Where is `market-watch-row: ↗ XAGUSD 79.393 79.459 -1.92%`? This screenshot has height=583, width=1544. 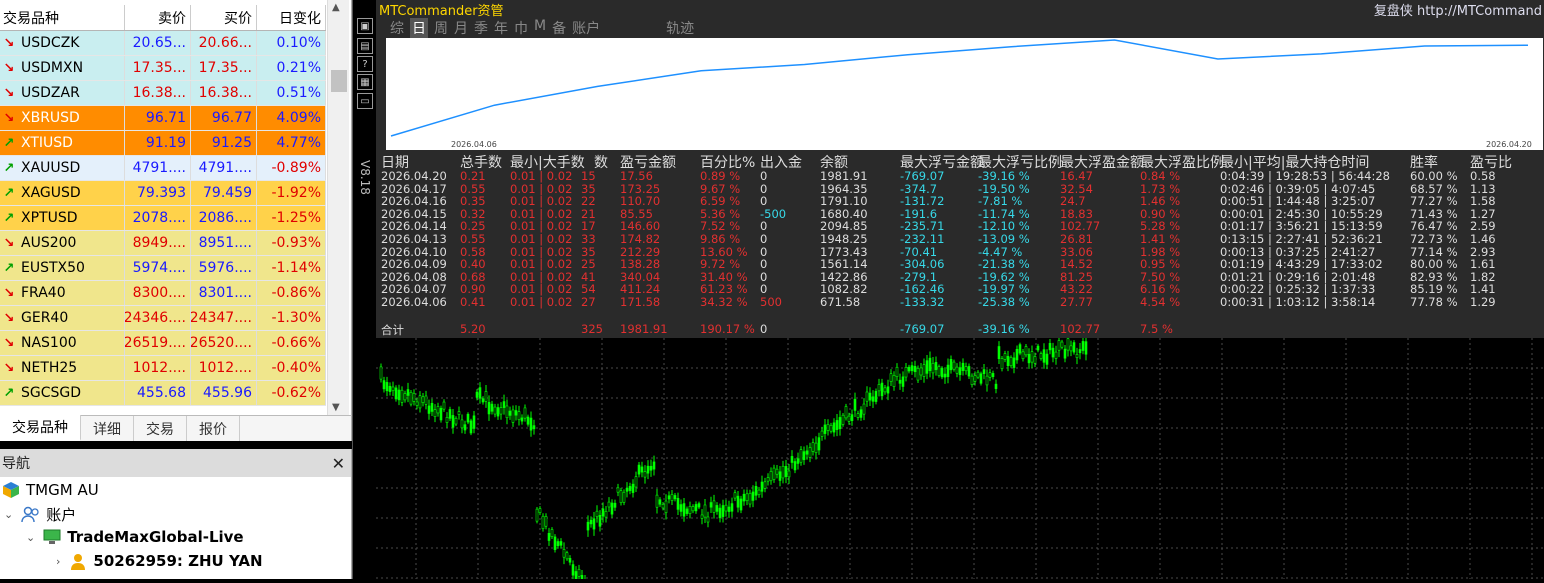 market-watch-row: ↗ XAGUSD 79.393 79.459 -1.92% is located at coordinates (163, 193).